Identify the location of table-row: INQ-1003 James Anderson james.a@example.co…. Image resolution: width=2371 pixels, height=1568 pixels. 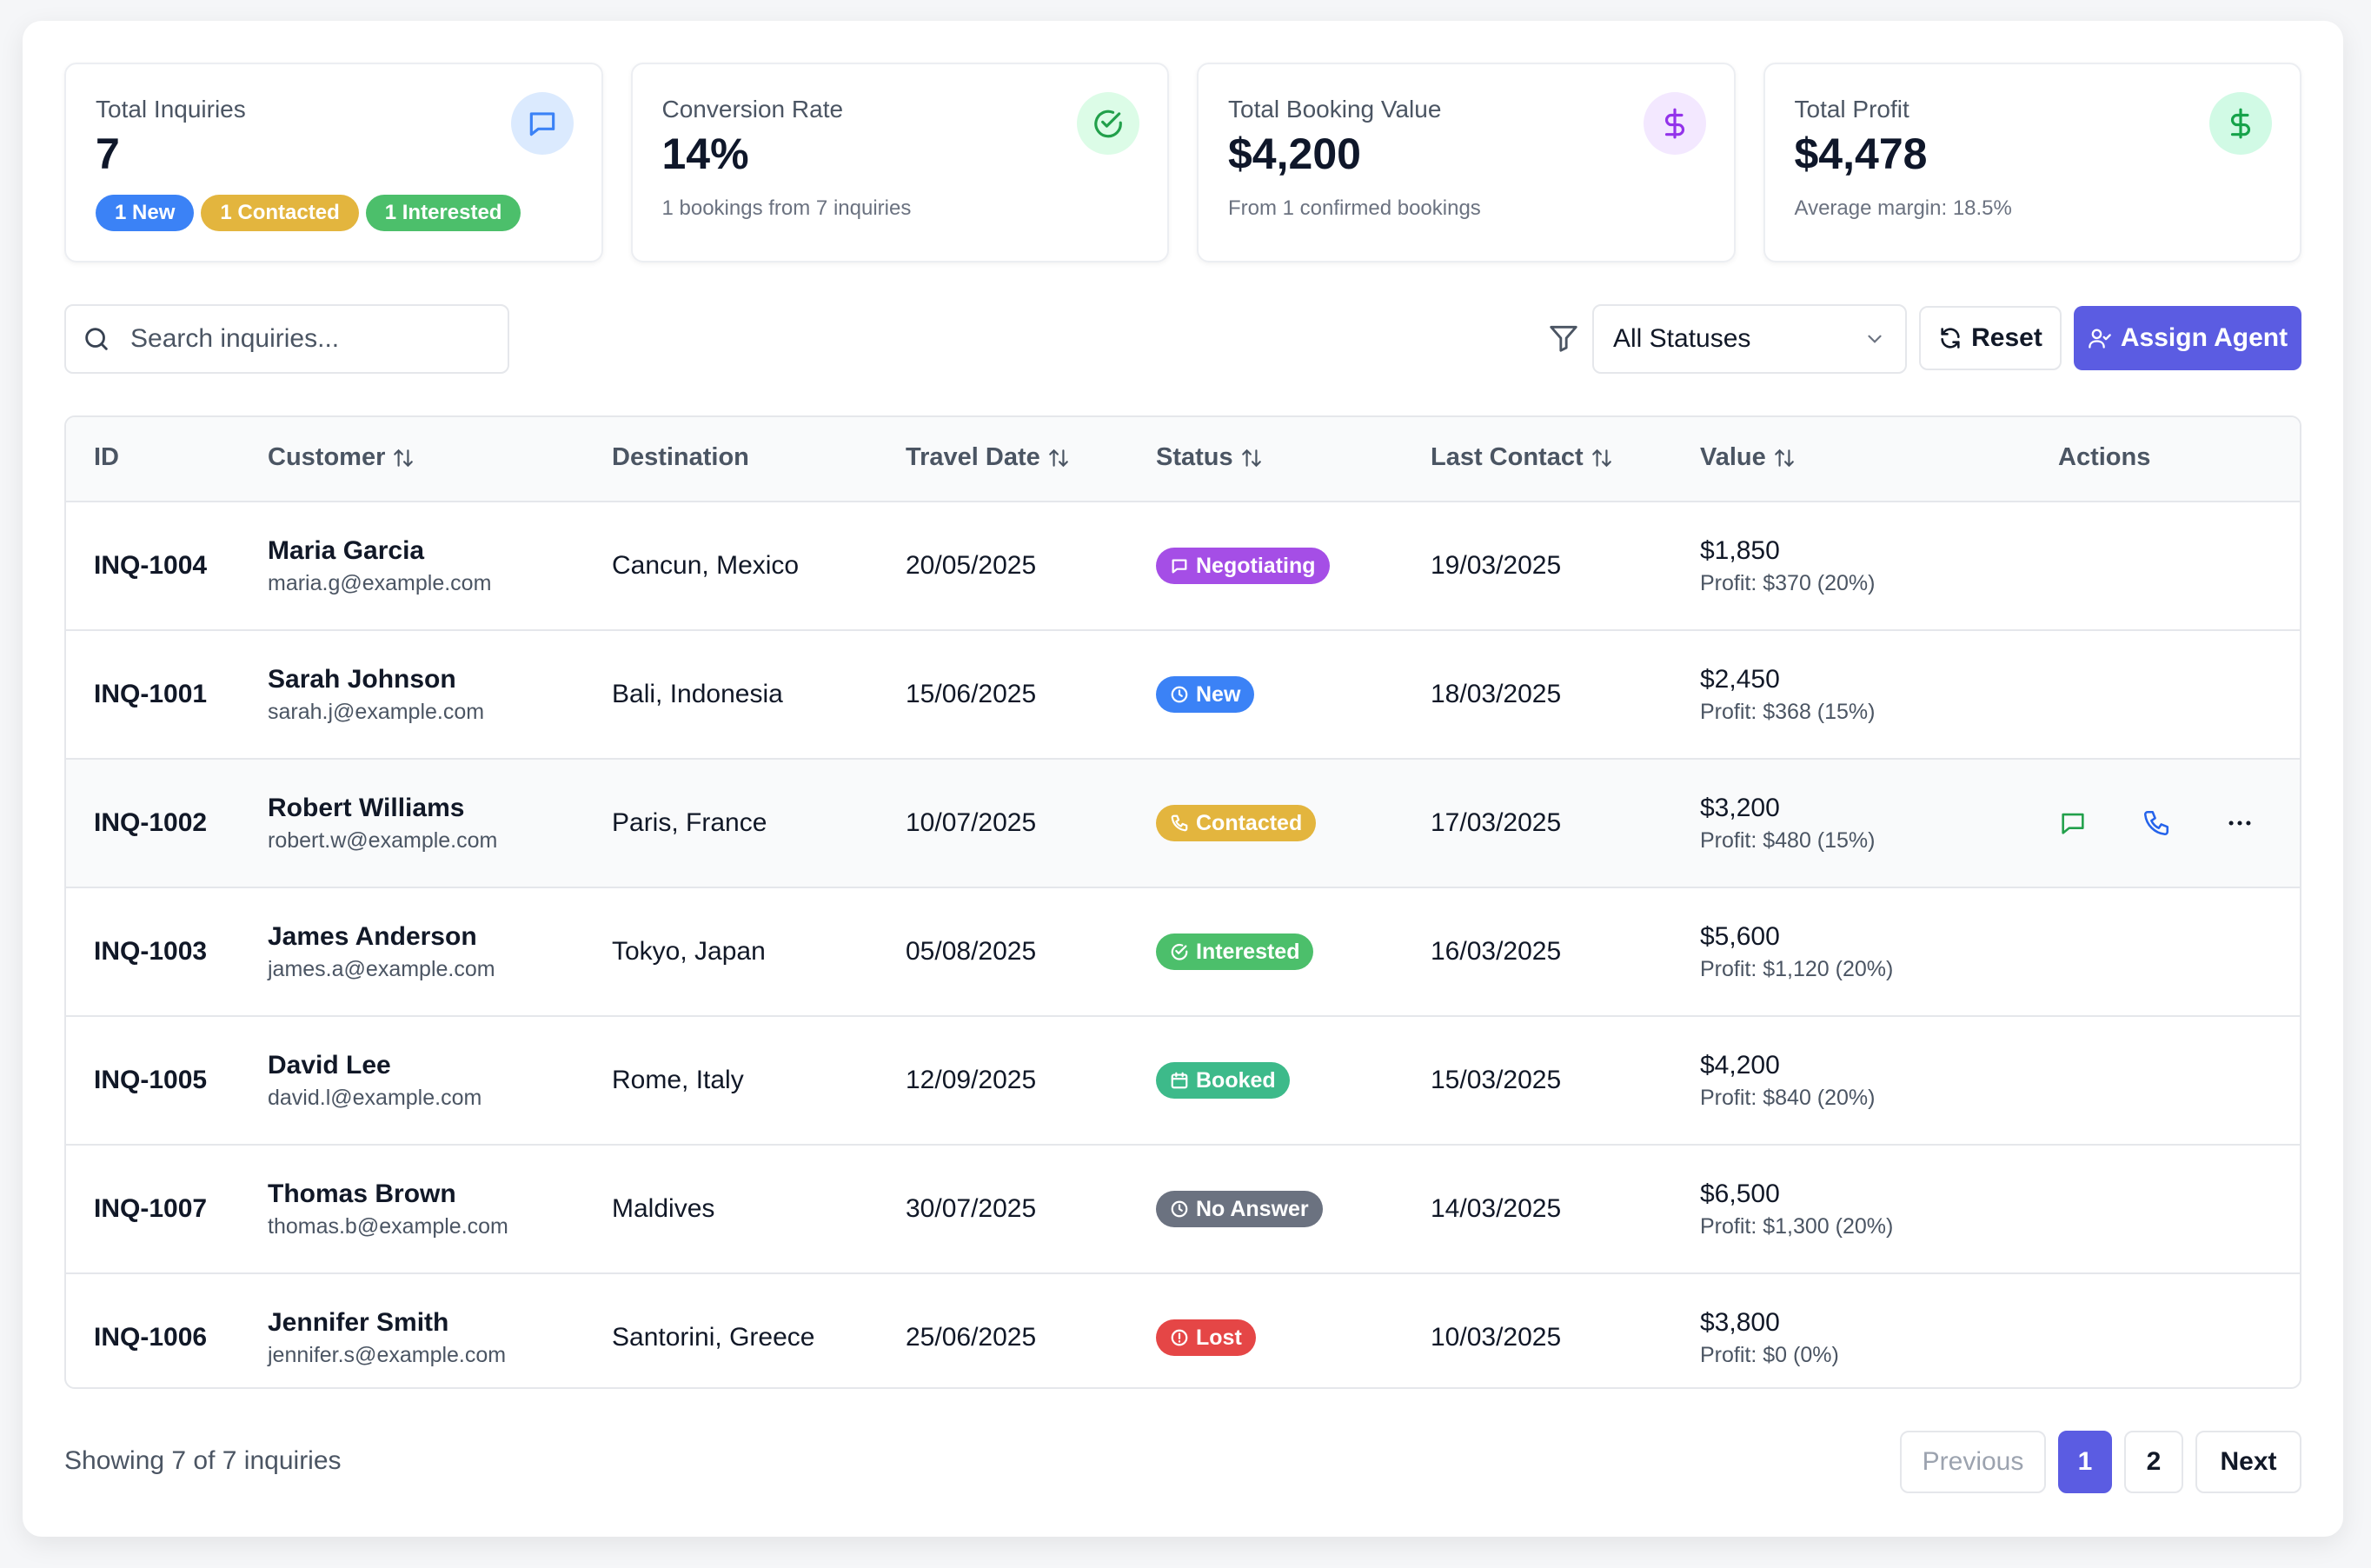
(1183, 952).